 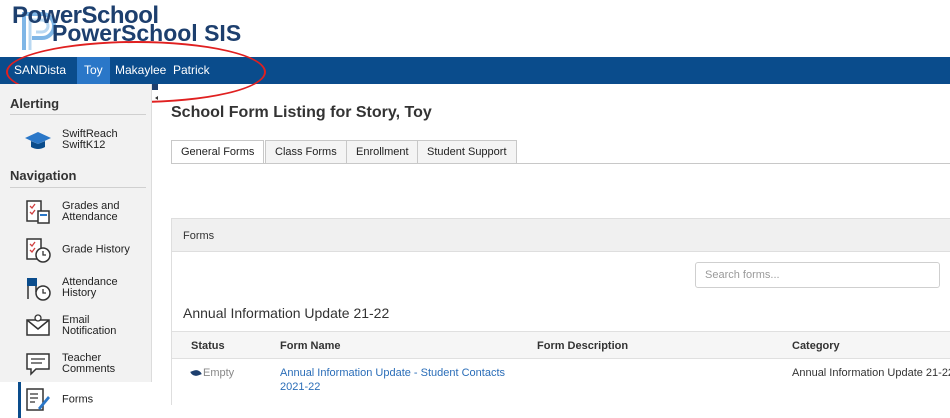 I want to click on tab-student-support: Student Support, so click(x=467, y=152).